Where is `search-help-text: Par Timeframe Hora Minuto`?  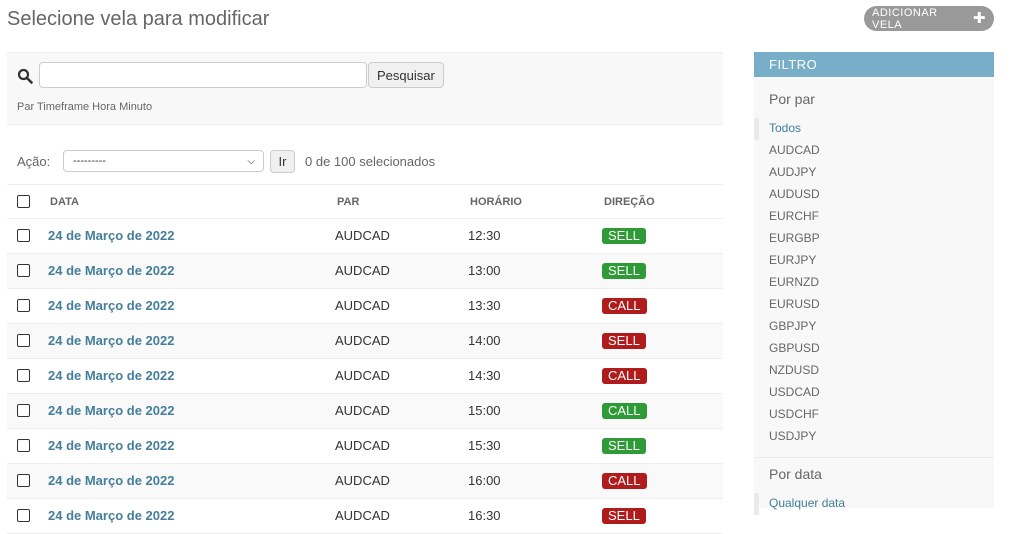
search-help-text: Par Timeframe Hora Minuto is located at coordinates (85, 107).